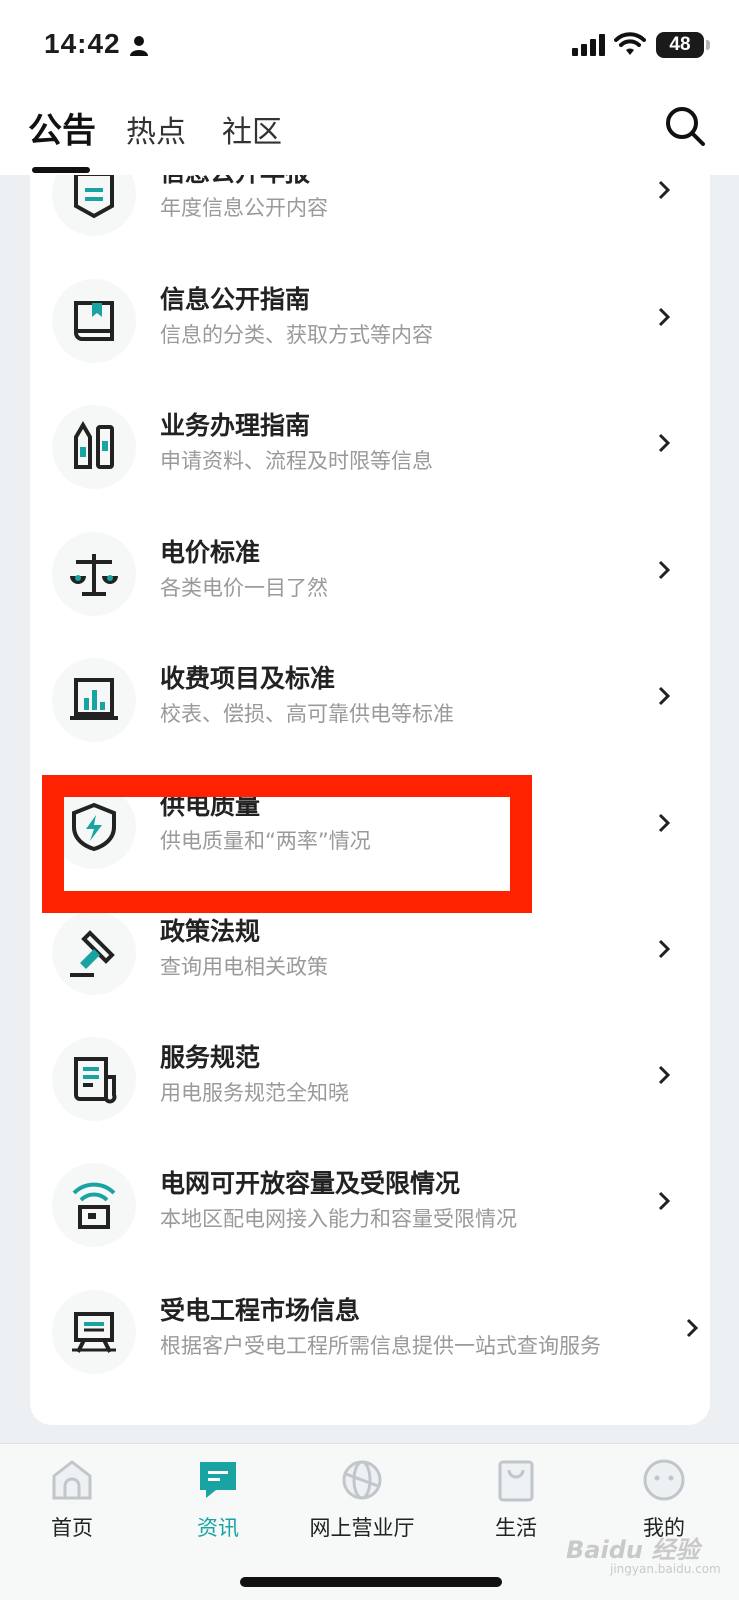 This screenshot has width=739, height=1600. What do you see at coordinates (244, 967) in the screenshot?
I see `menu-item-subtitle: 查询用电相关政策` at bounding box center [244, 967].